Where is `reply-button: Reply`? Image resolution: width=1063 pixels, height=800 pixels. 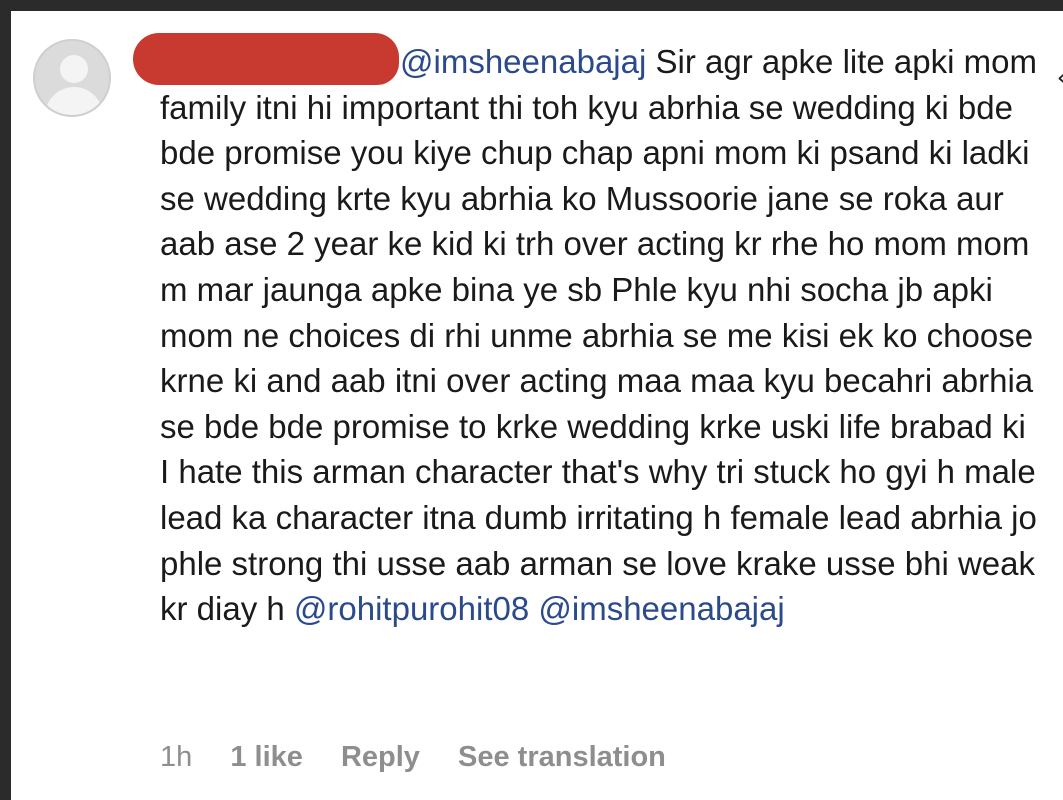 reply-button: Reply is located at coordinates (380, 757).